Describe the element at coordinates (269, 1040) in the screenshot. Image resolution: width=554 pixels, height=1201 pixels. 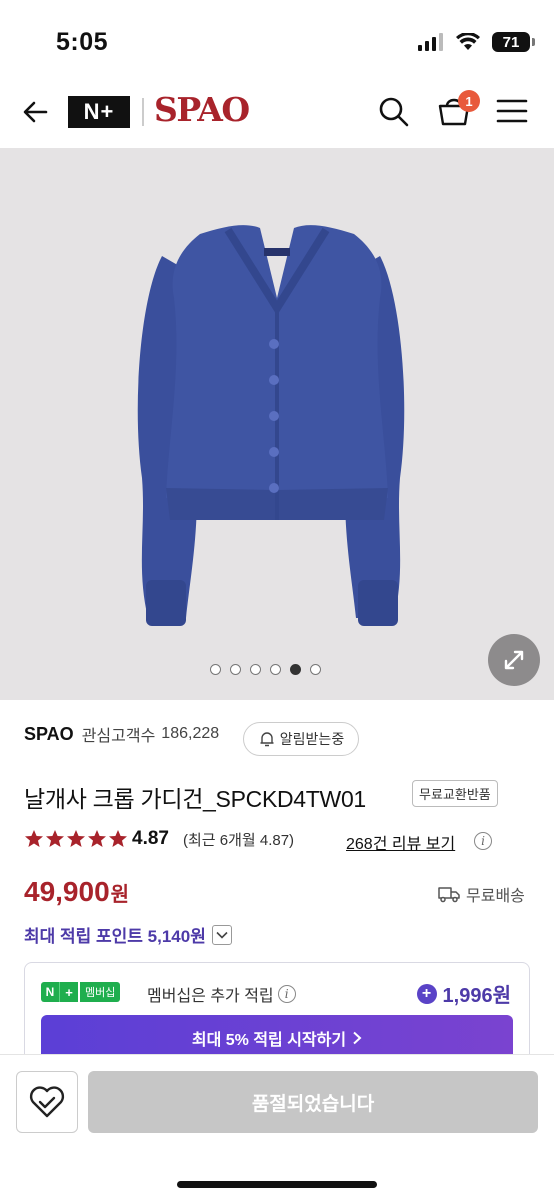
I see `membership-start-label: 최대 5% 적립 시작하기` at that location.